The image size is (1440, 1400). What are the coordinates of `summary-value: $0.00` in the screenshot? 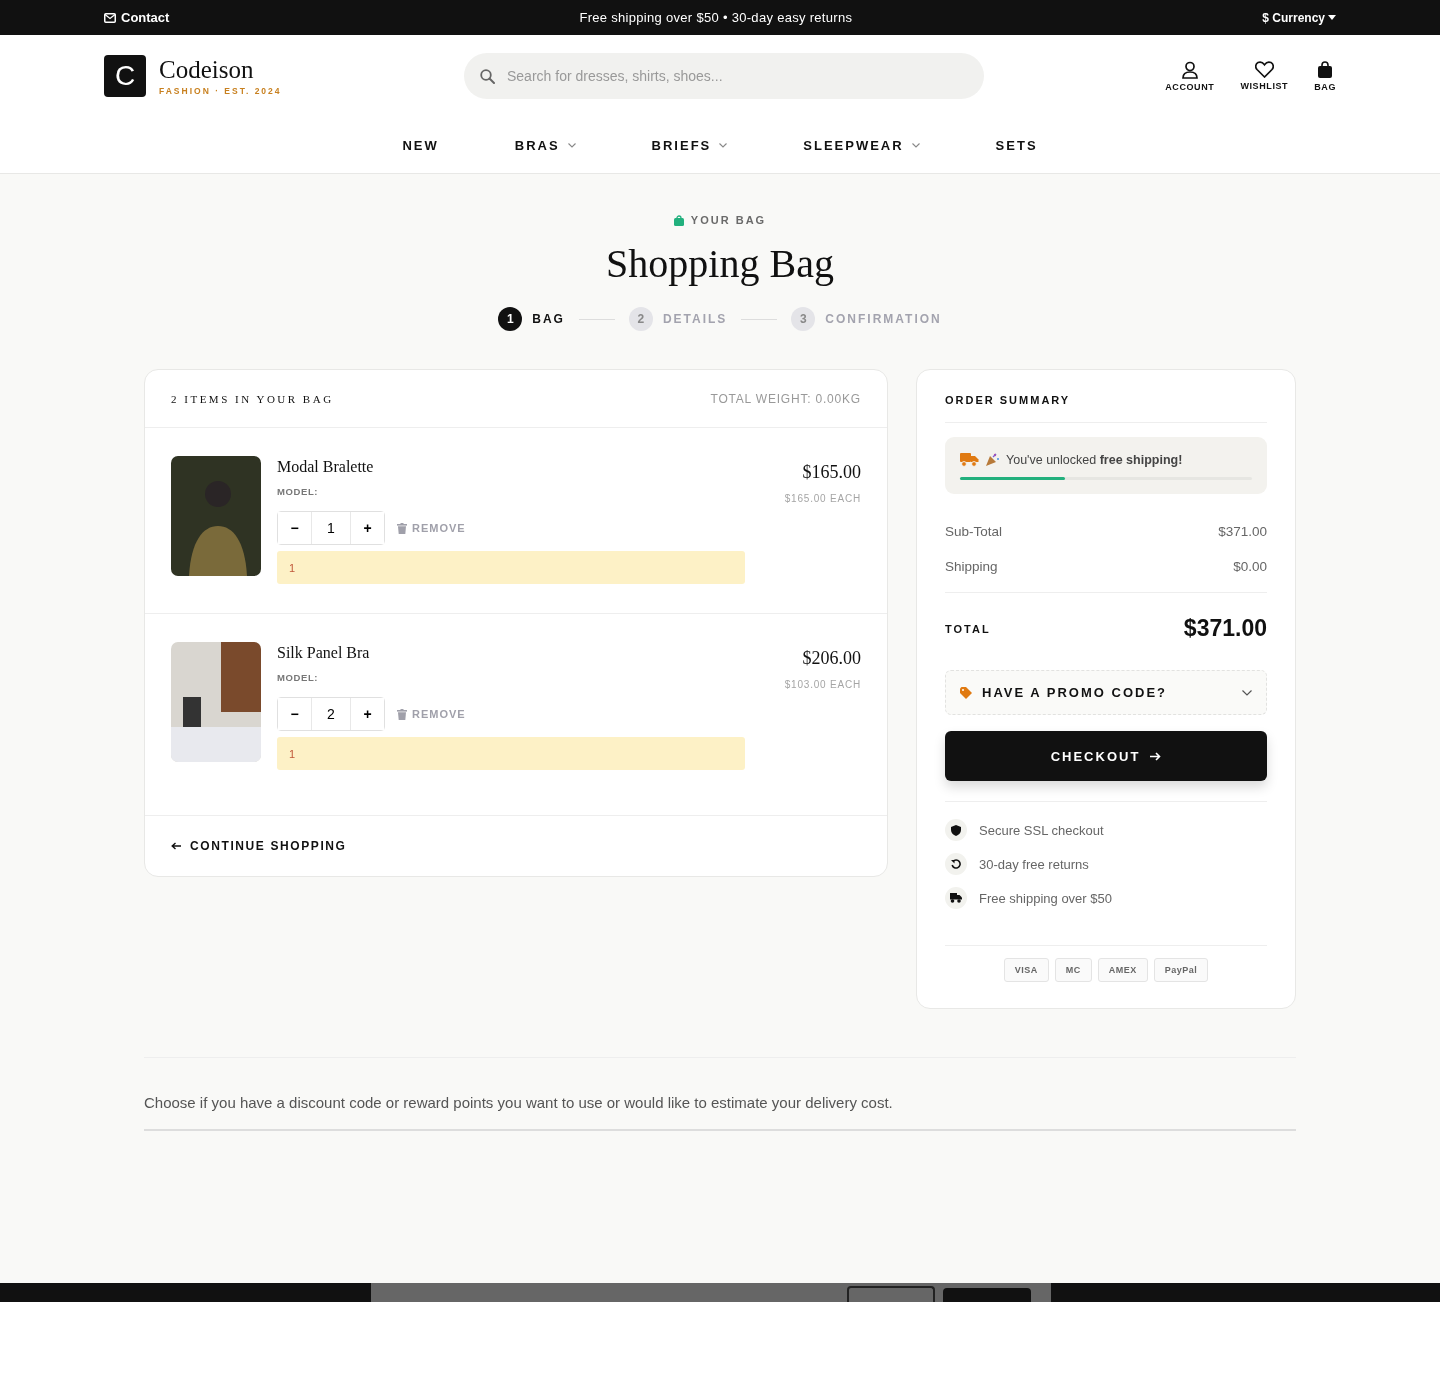 It's located at (1250, 566).